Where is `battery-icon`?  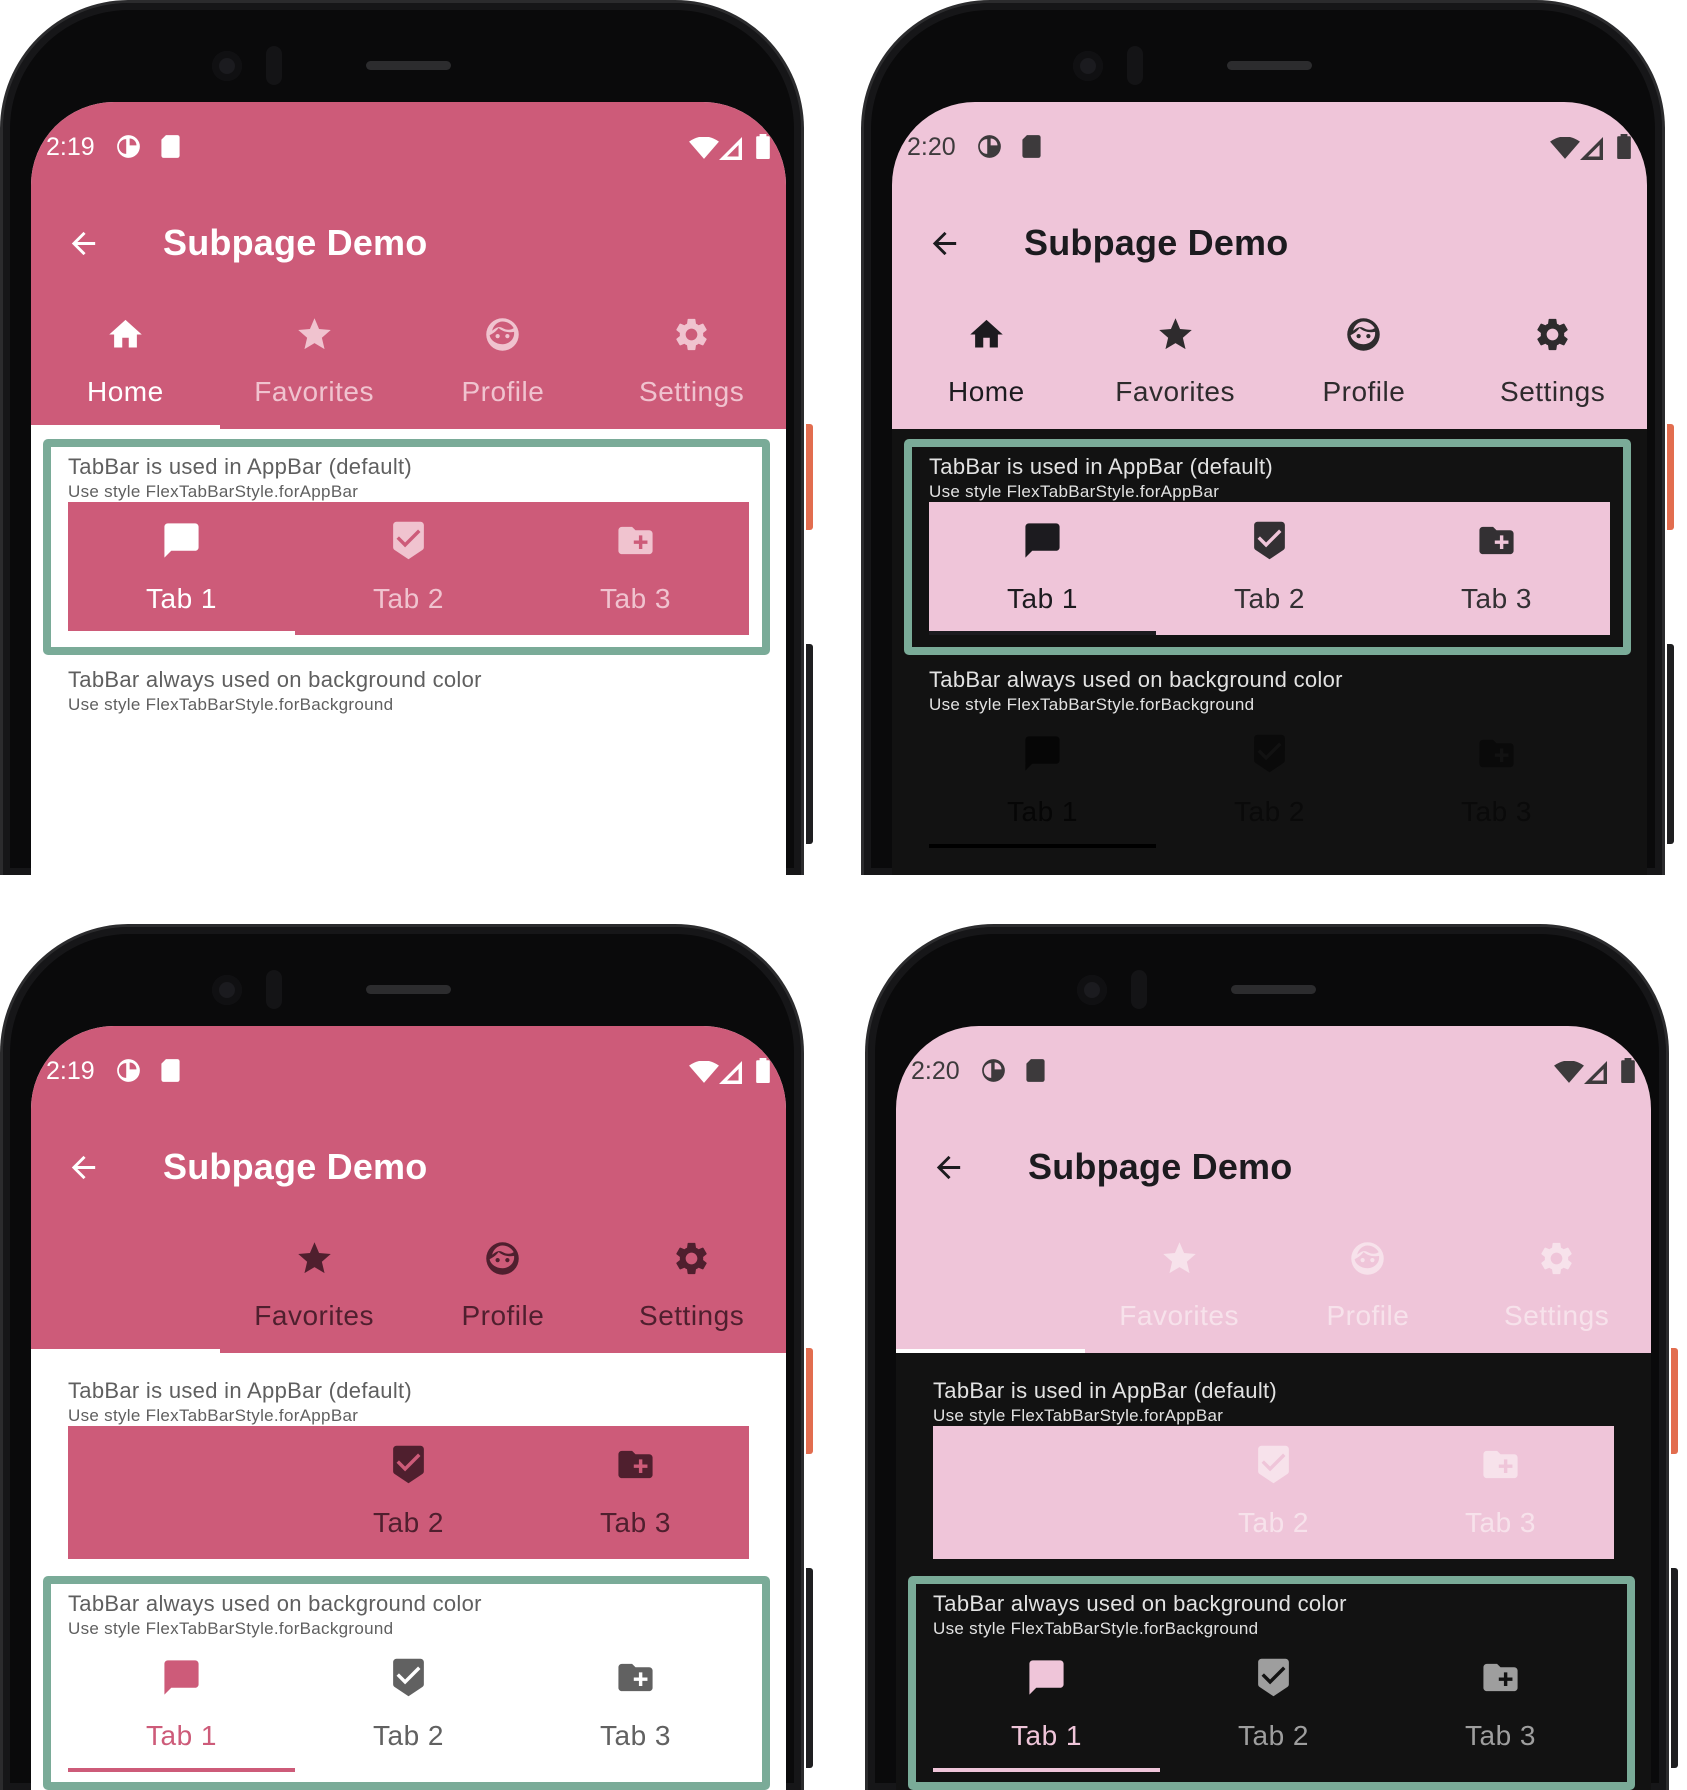 battery-icon is located at coordinates (763, 146).